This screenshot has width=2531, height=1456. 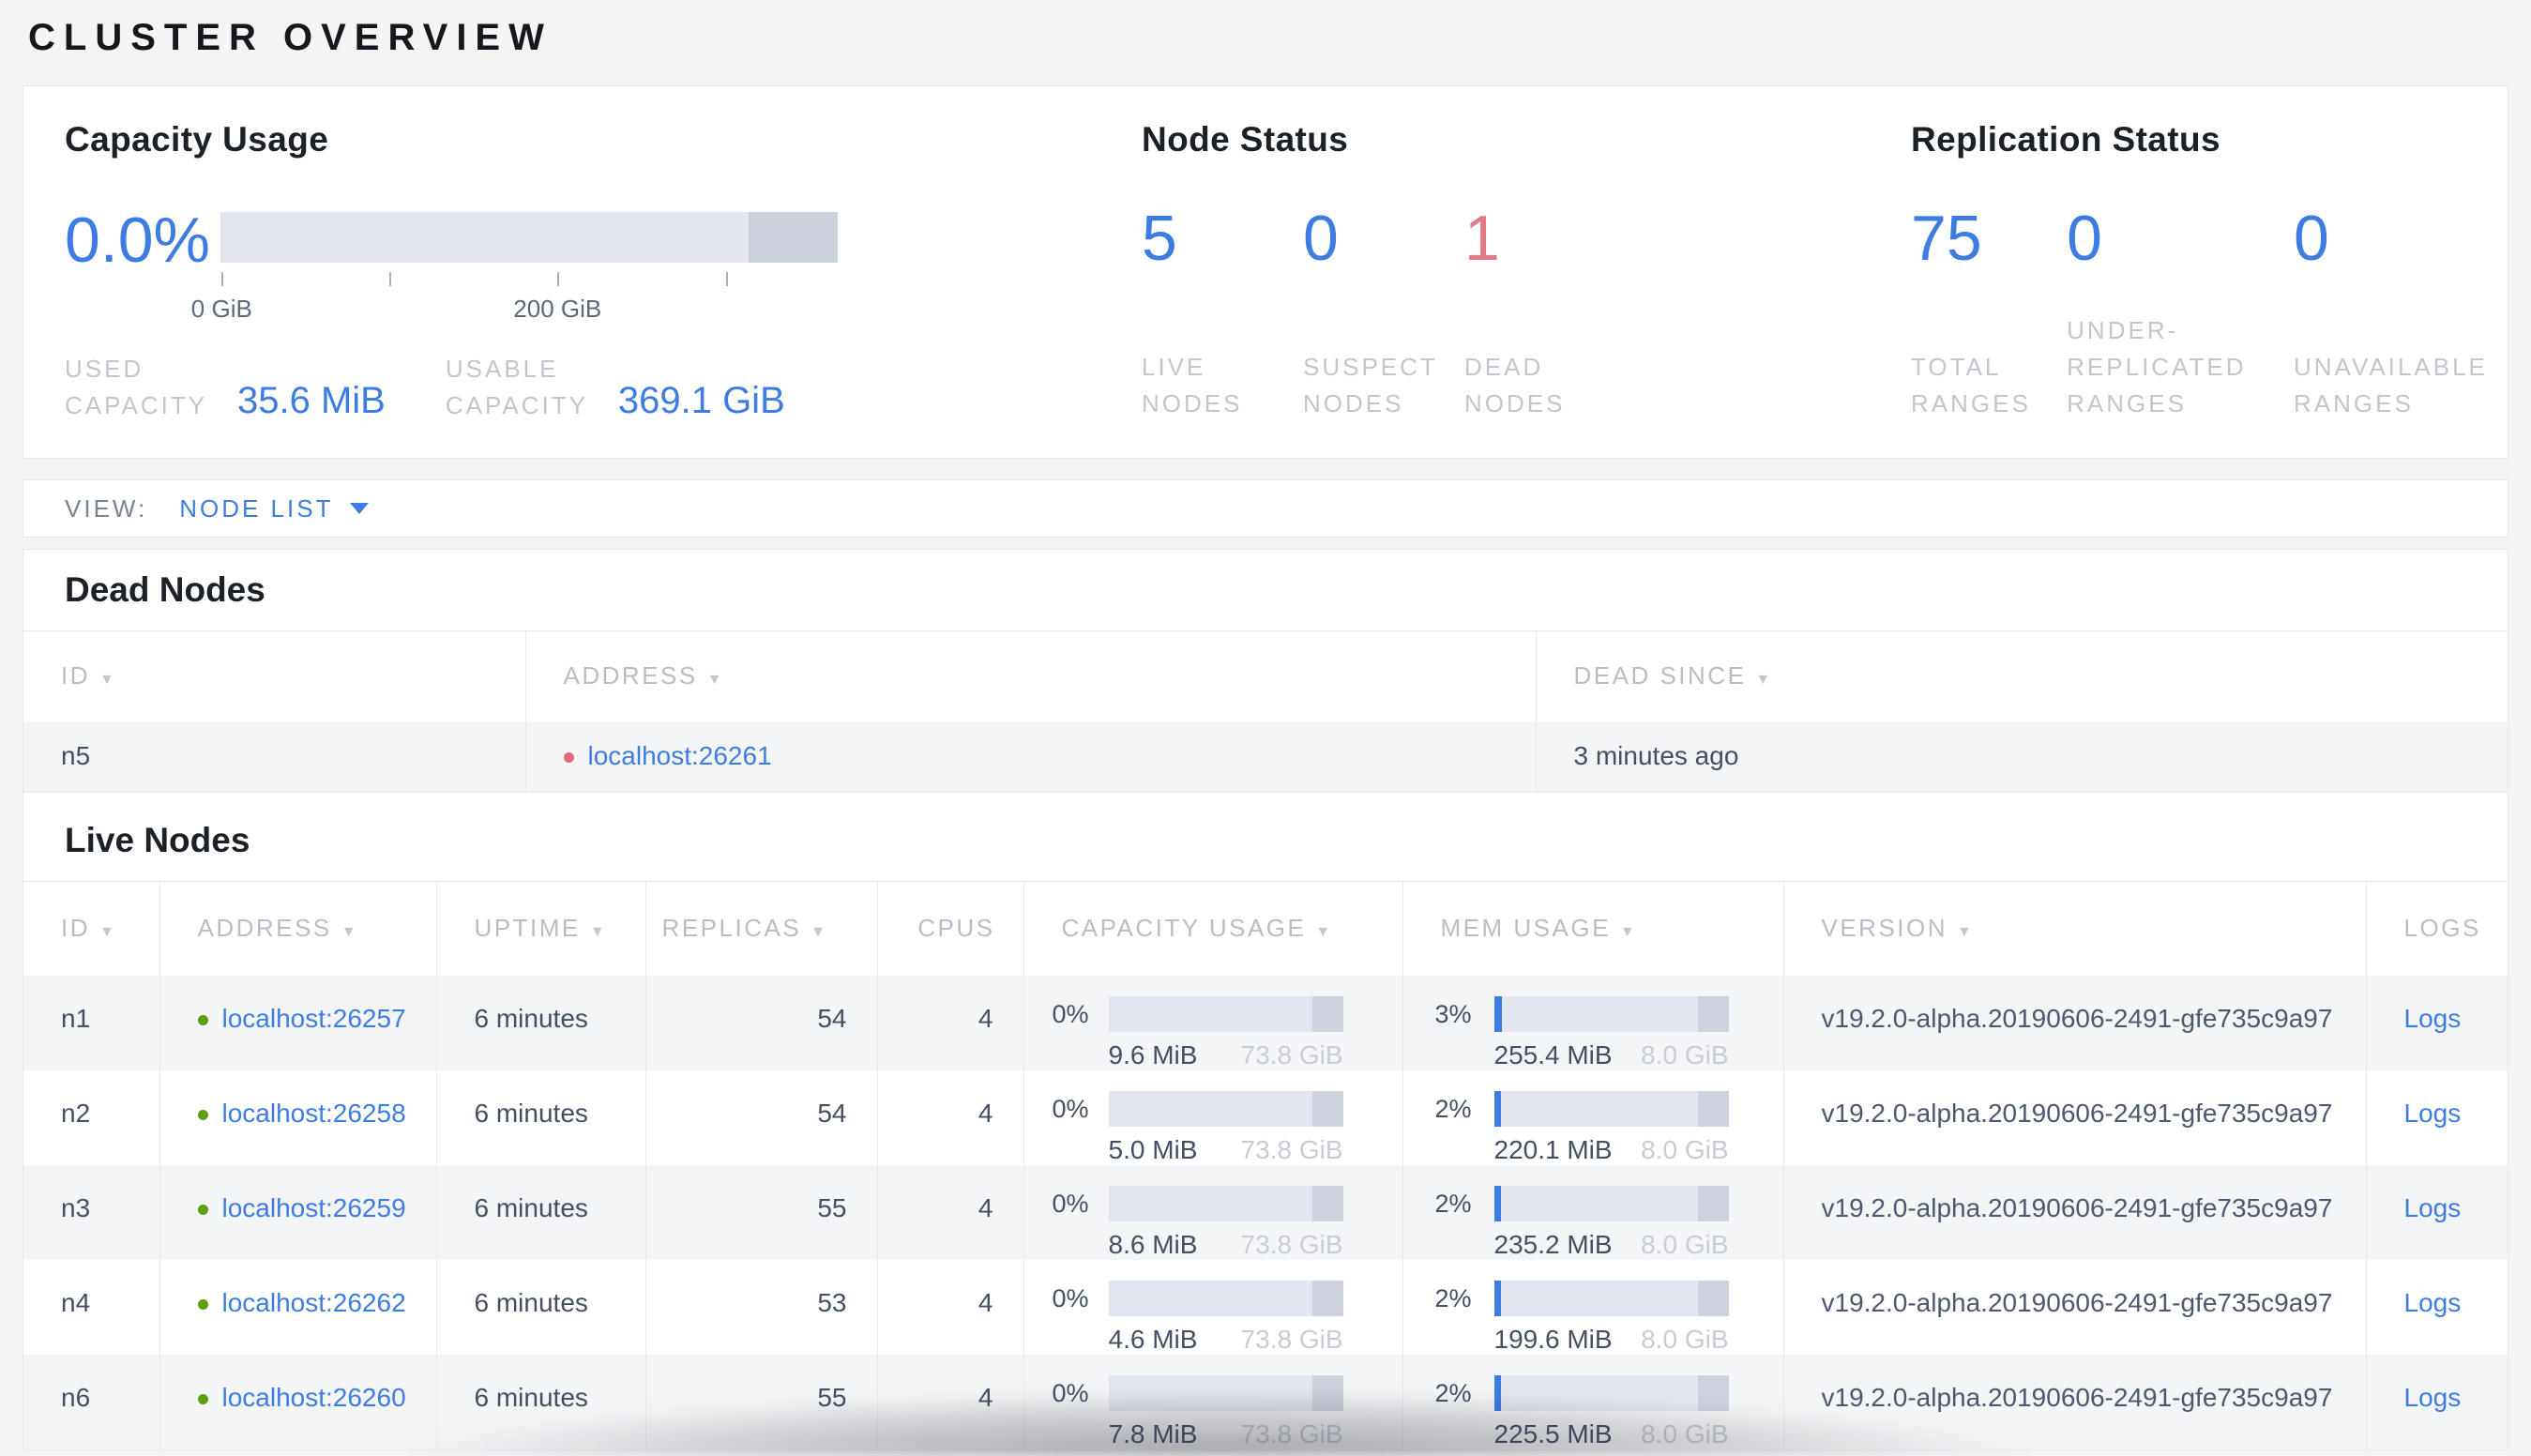 I want to click on mem-used-value: 220.1 MiB, so click(x=1553, y=1149).